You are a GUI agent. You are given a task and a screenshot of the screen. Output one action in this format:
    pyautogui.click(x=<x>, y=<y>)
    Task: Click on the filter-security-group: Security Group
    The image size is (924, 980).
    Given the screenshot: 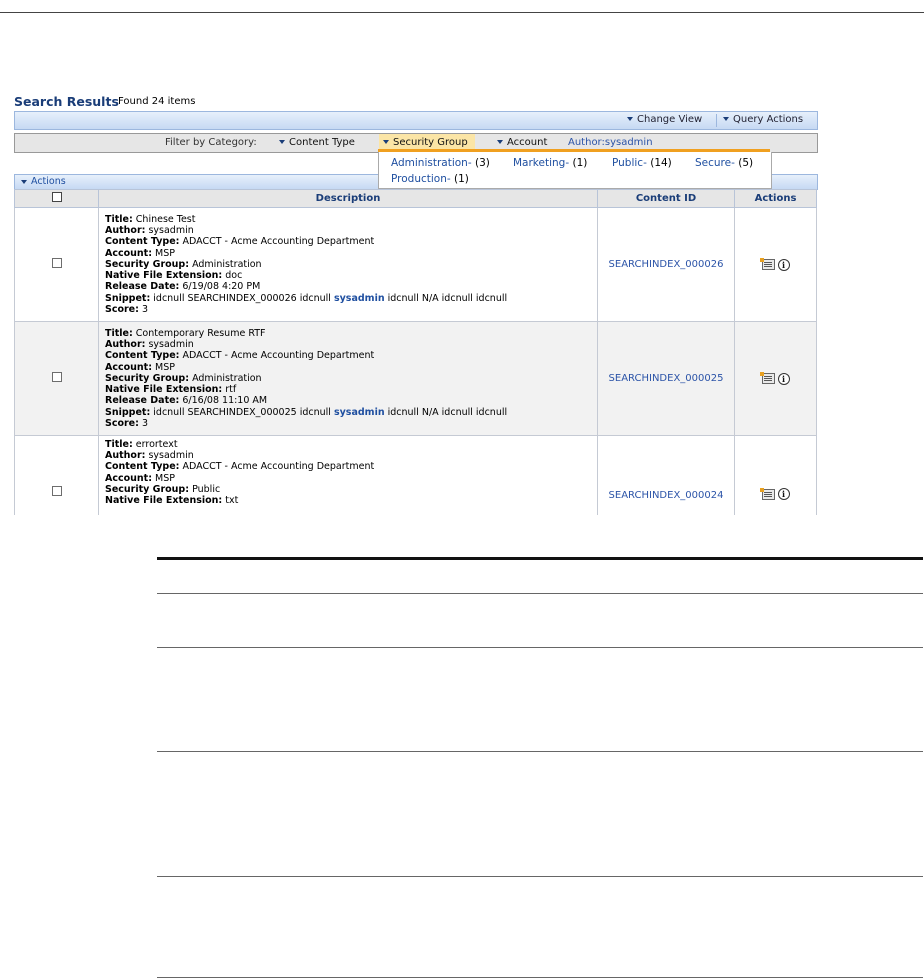 What is the action you would take?
    pyautogui.click(x=425, y=142)
    